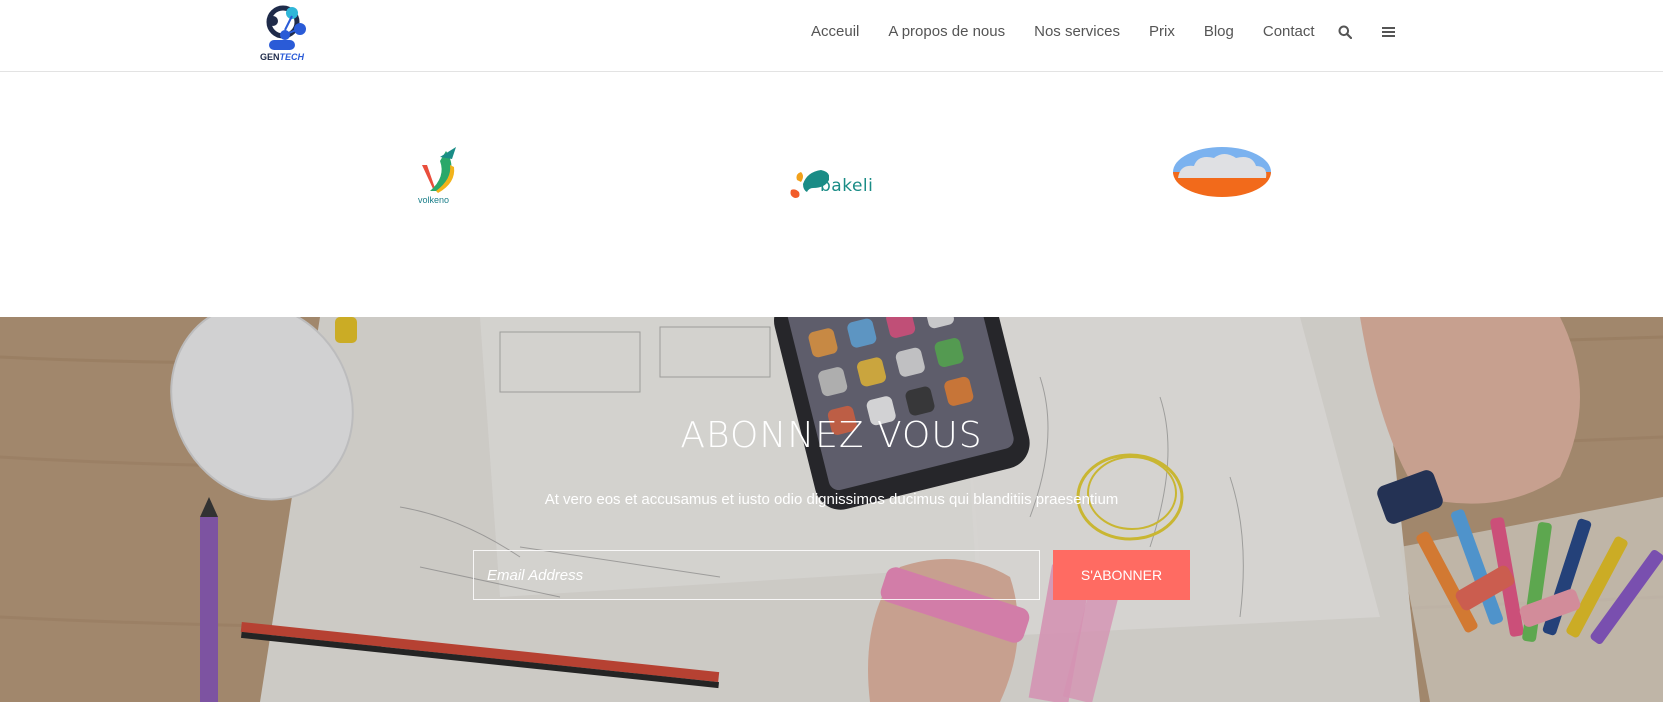  What do you see at coordinates (835, 32) in the screenshot?
I see `nav-item-acceuil: Acceuil` at bounding box center [835, 32].